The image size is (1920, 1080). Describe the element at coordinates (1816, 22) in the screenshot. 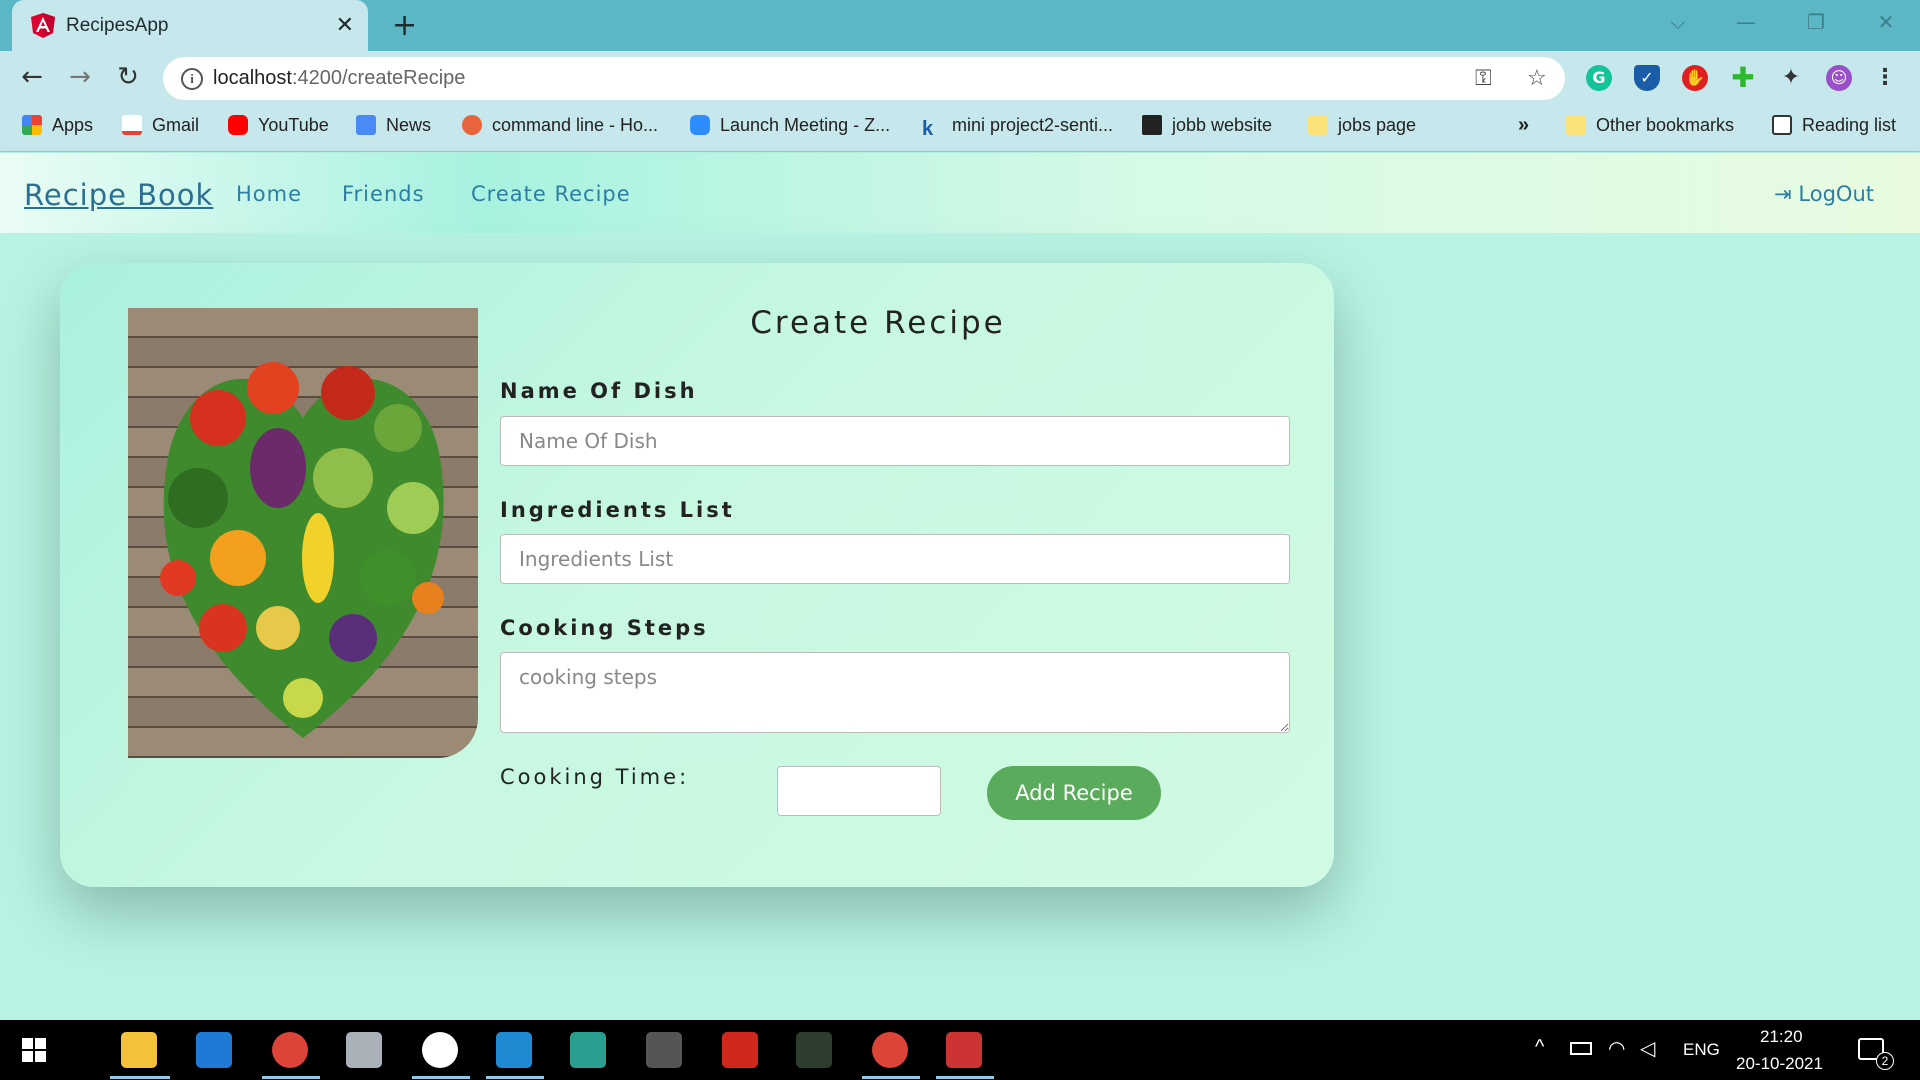

I see `restore-button: ❐` at that location.